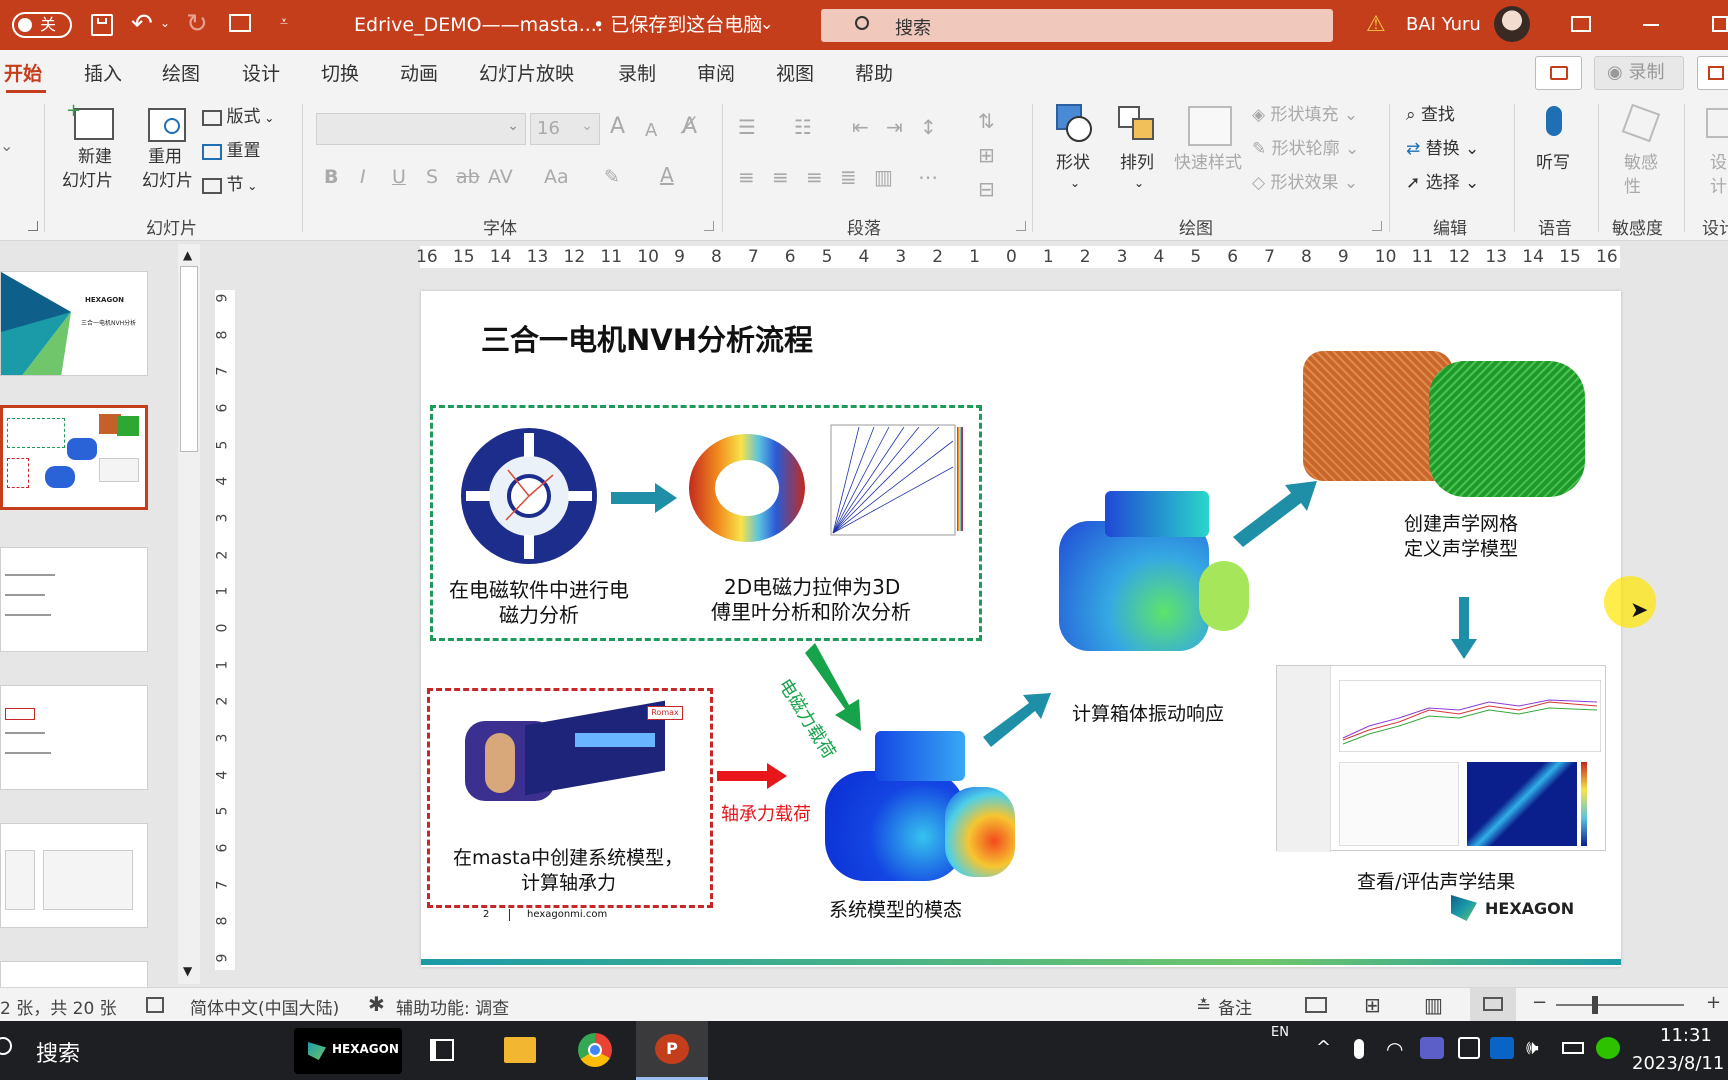 This screenshot has height=1080, width=1728. What do you see at coordinates (1140, 152) in the screenshot?
I see `arrange-button: 排列 ⌄` at bounding box center [1140, 152].